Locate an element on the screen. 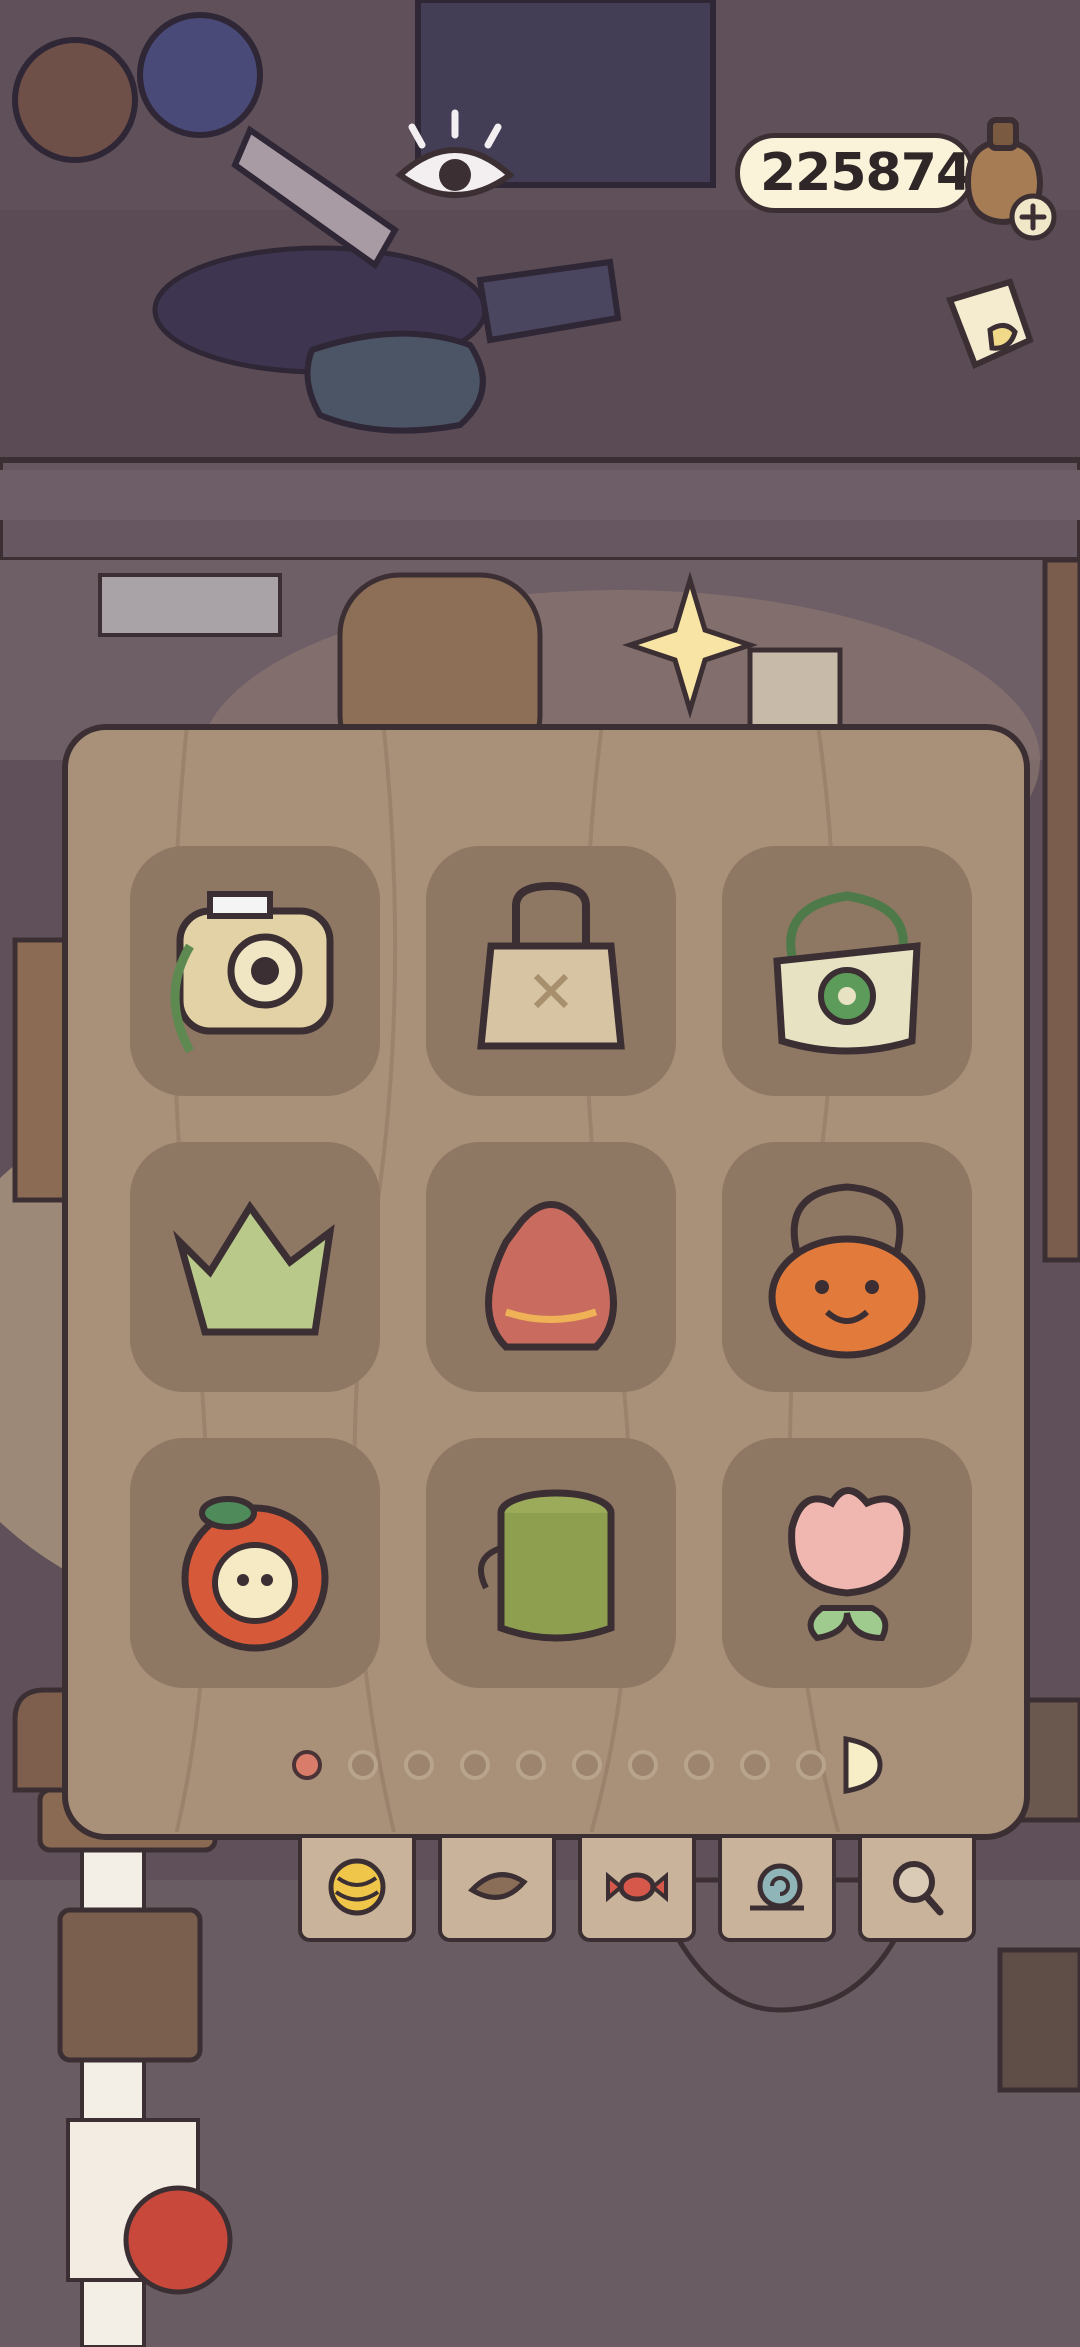 The height and width of the screenshot is (2347, 1080). tab-yarn is located at coordinates (357, 1890).